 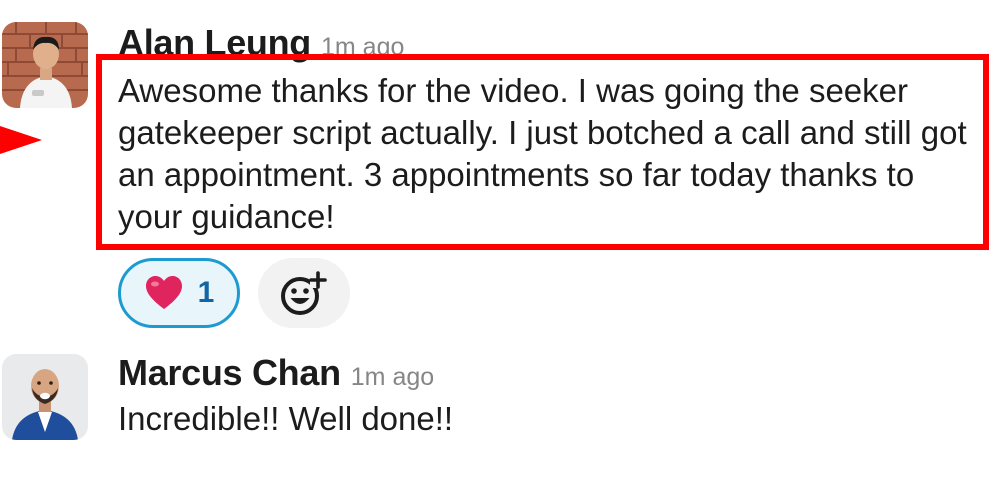 What do you see at coordinates (392, 377) in the screenshot?
I see `timestamp: 1m ago` at bounding box center [392, 377].